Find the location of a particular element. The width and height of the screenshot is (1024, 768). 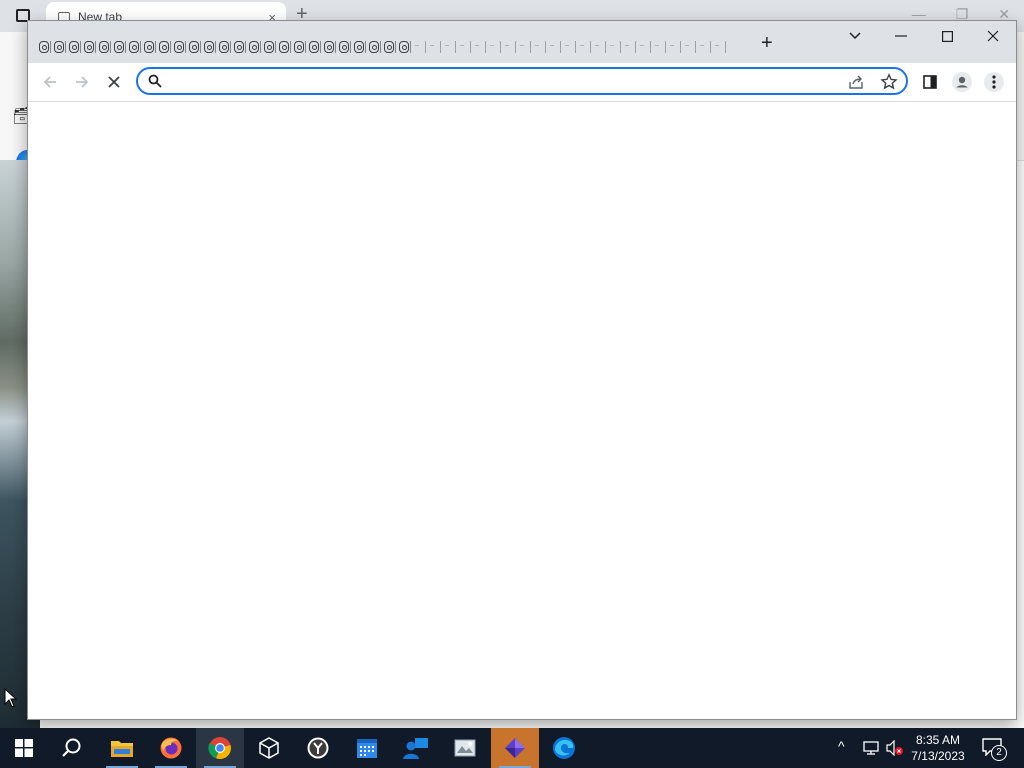

new-tab-button: + is located at coordinates (767, 43).